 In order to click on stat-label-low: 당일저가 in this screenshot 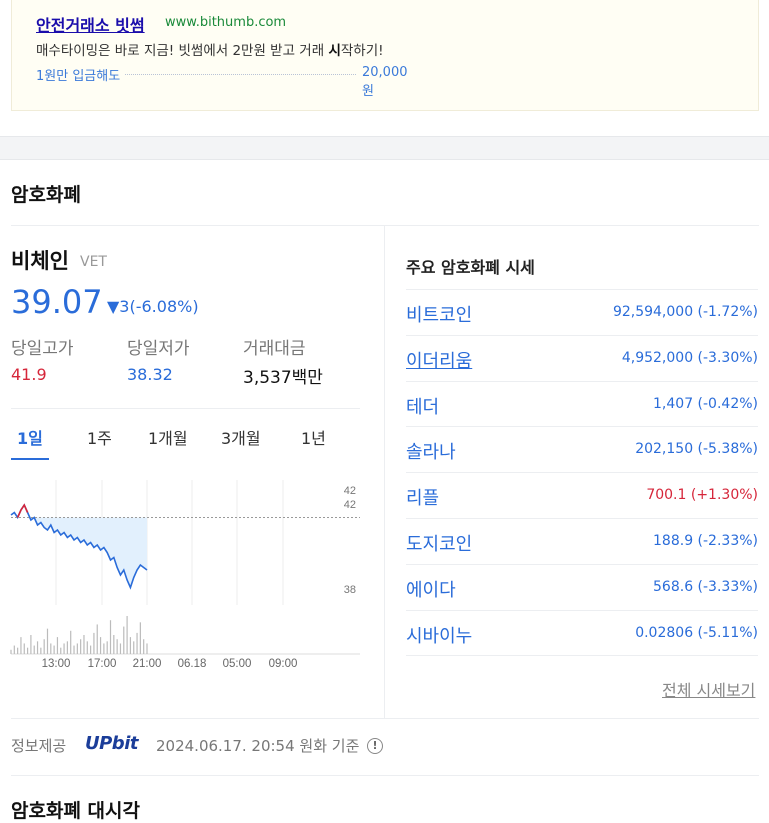, I will do `click(158, 349)`.